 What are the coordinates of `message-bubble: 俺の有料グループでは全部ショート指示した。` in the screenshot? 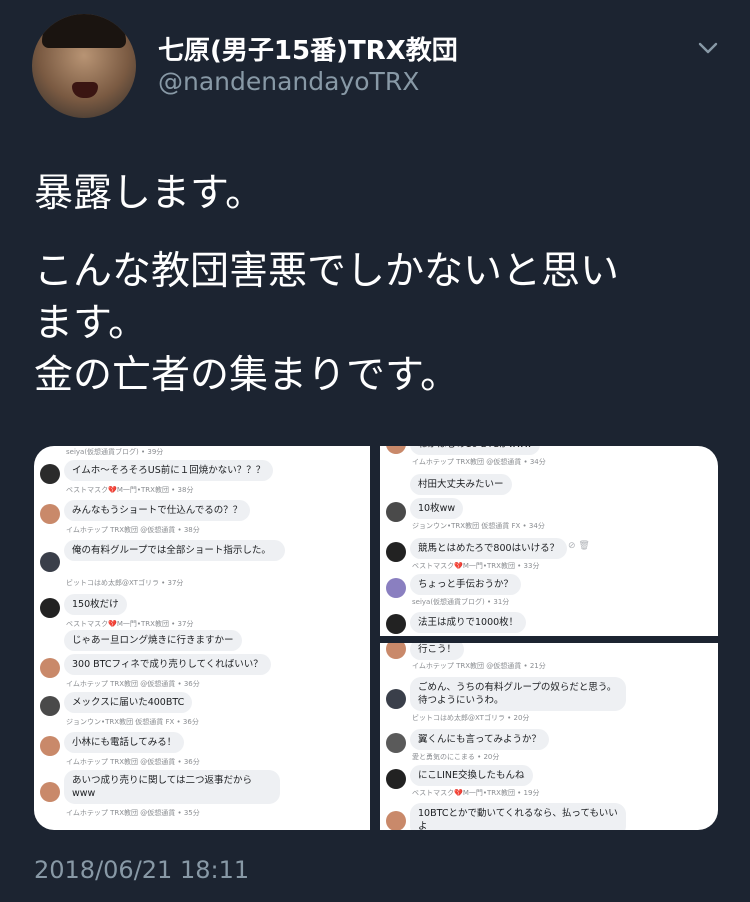 It's located at (174, 550).